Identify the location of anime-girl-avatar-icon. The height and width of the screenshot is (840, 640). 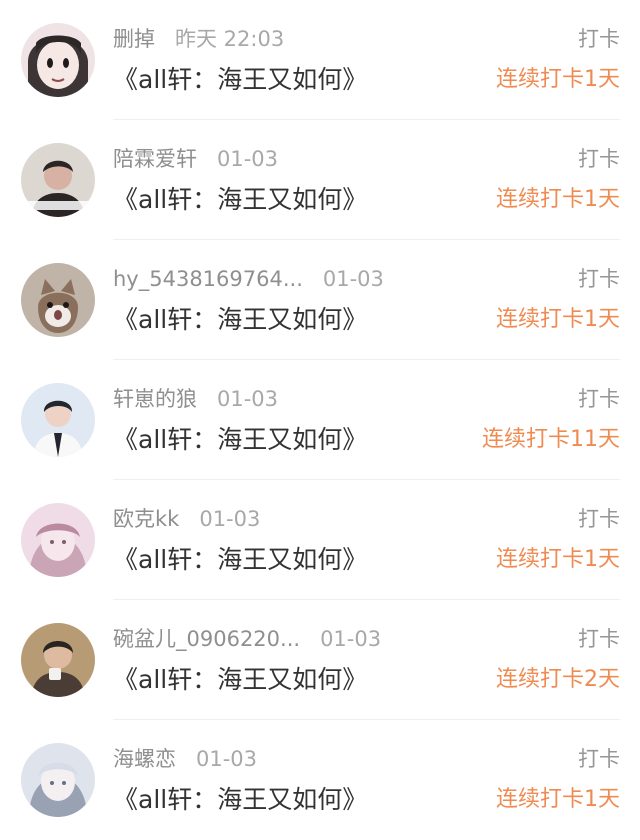
(58, 60).